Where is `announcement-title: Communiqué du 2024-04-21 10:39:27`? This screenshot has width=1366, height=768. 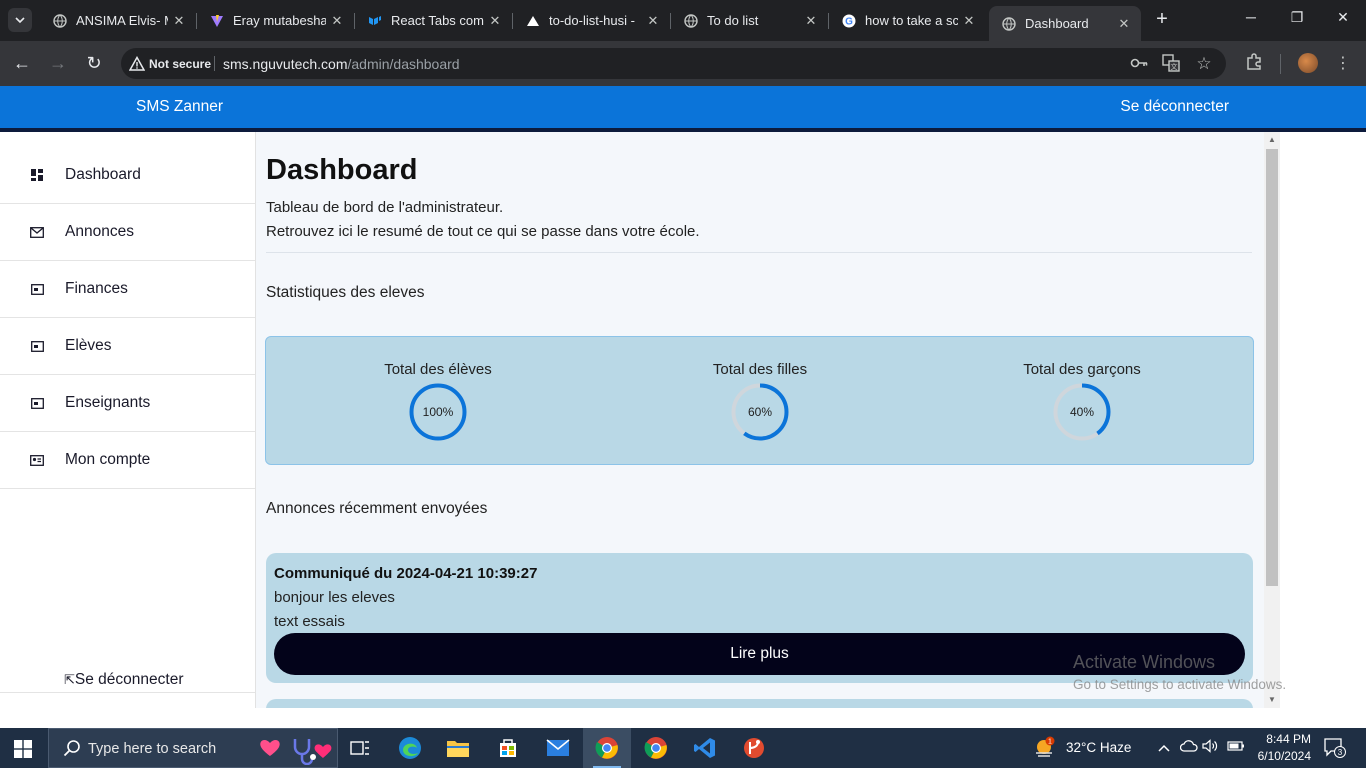
announcement-title: Communiqué du 2024-04-21 10:39:27 is located at coordinates (406, 573).